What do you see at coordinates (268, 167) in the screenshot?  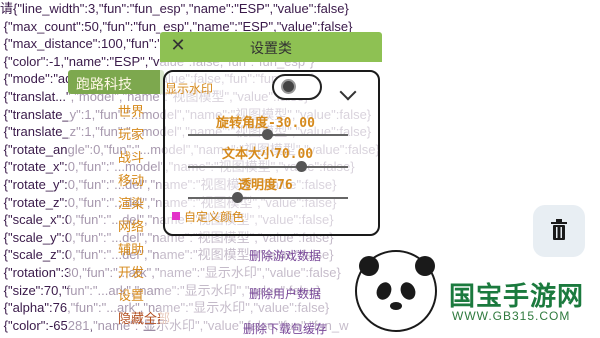 I see `text-size-slider-track` at bounding box center [268, 167].